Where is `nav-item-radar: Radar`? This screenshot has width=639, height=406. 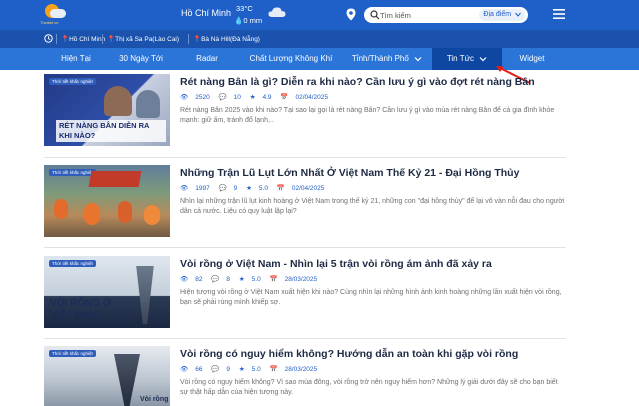
nav-item-radar: Radar is located at coordinates (207, 59).